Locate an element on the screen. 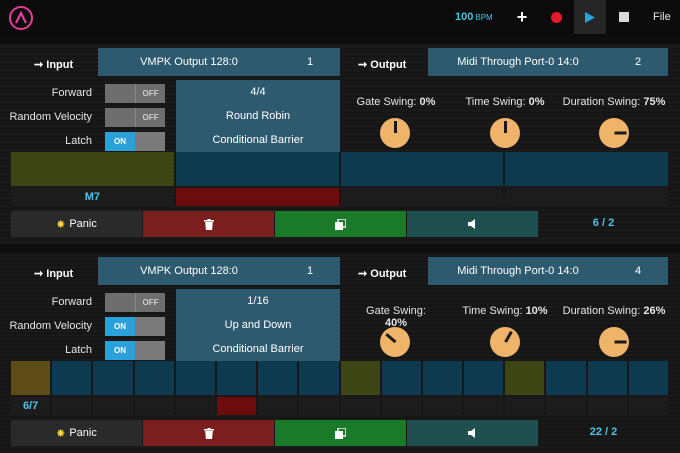 This screenshot has height=453, width=680. bpm-display: 100 BPM is located at coordinates (474, 17).